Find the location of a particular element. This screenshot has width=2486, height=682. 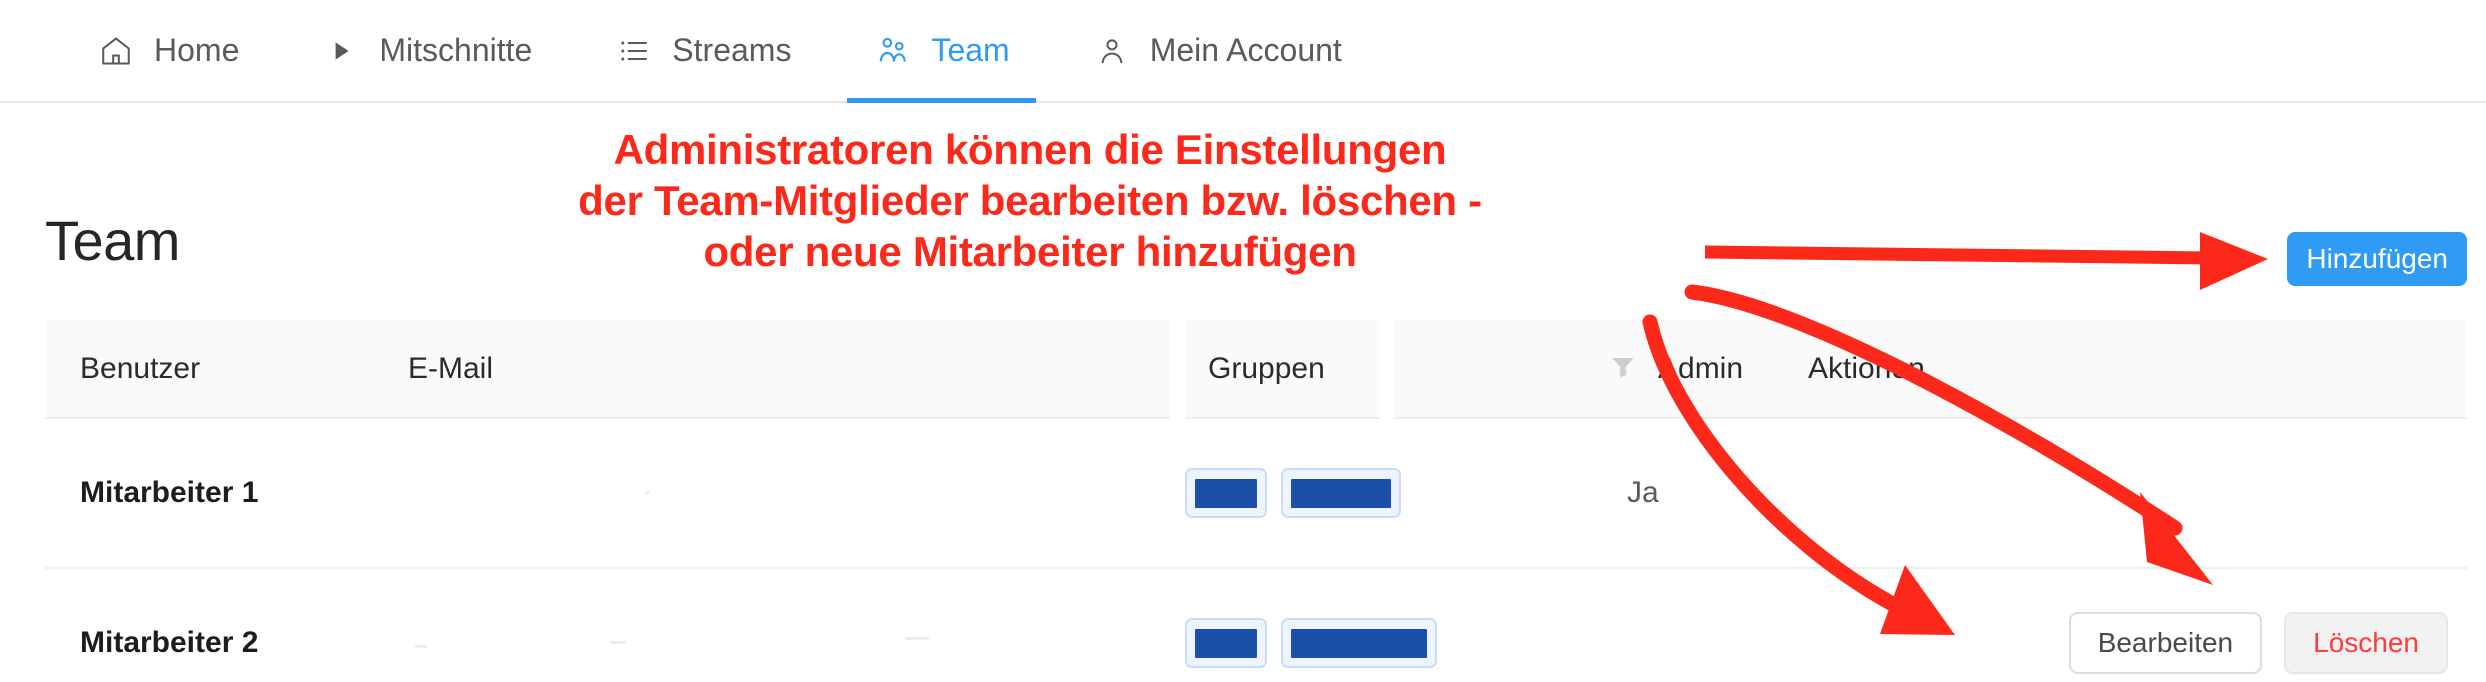

filter-icon is located at coordinates (1623, 369).